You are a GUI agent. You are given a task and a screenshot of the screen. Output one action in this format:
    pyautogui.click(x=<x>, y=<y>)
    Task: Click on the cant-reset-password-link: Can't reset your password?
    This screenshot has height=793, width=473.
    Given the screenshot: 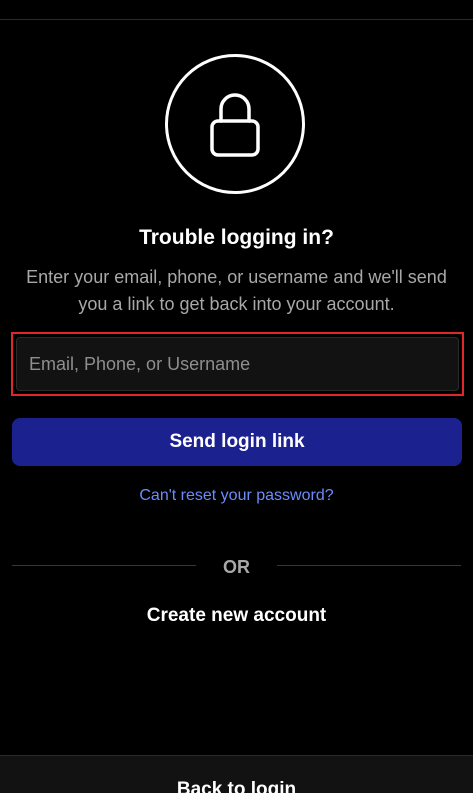 What is the action you would take?
    pyautogui.click(x=236, y=496)
    